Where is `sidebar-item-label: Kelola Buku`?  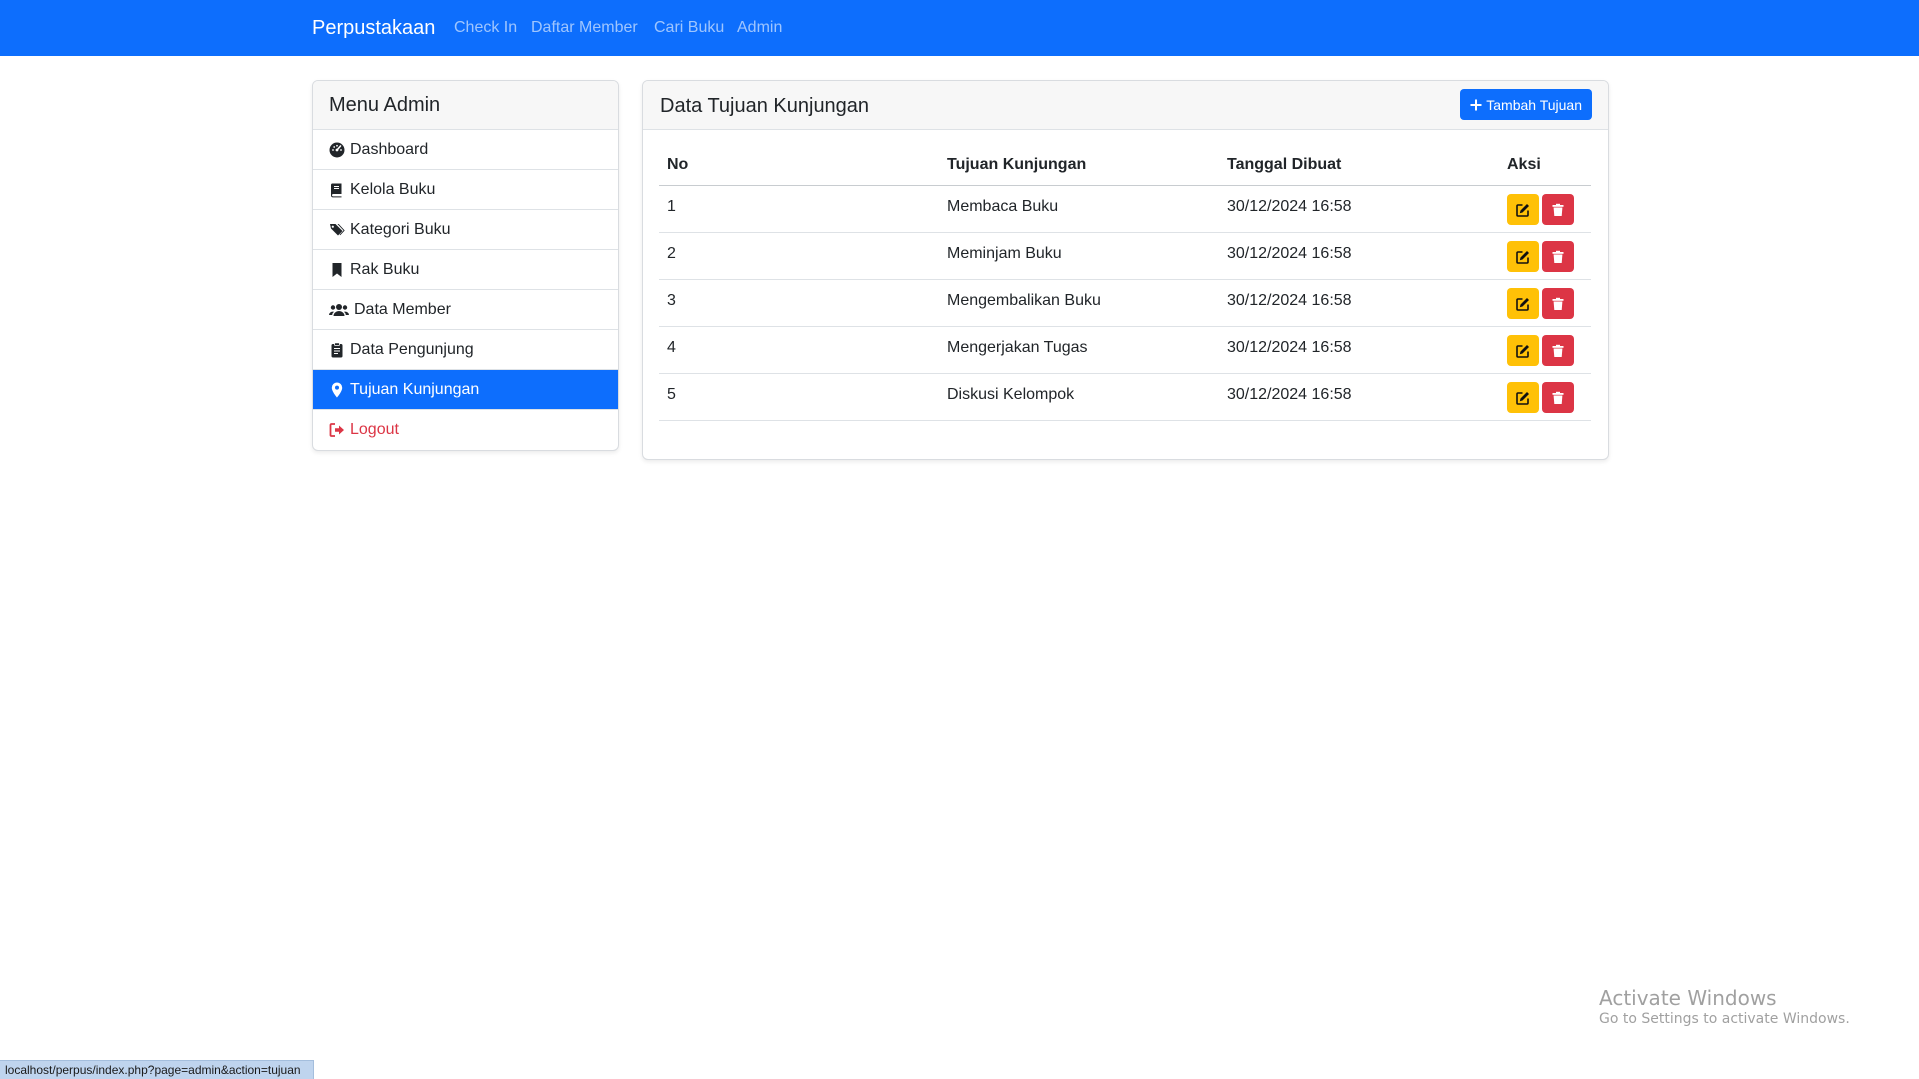 sidebar-item-label: Kelola Buku is located at coordinates (393, 189).